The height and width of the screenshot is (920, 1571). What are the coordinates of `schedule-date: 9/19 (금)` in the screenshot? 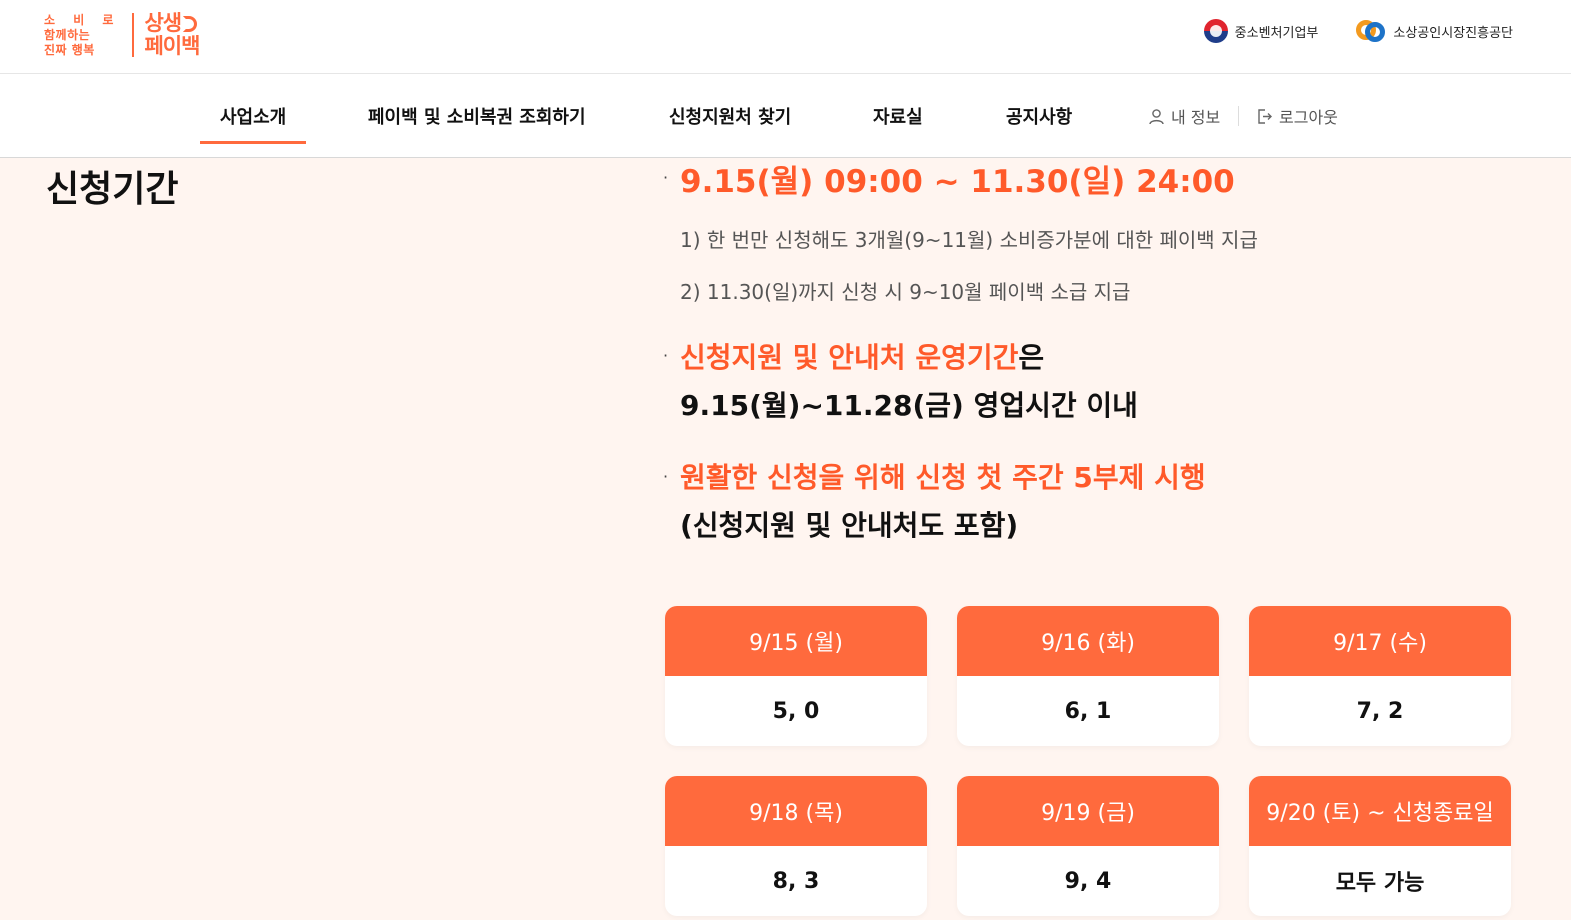 It's located at (1088, 811).